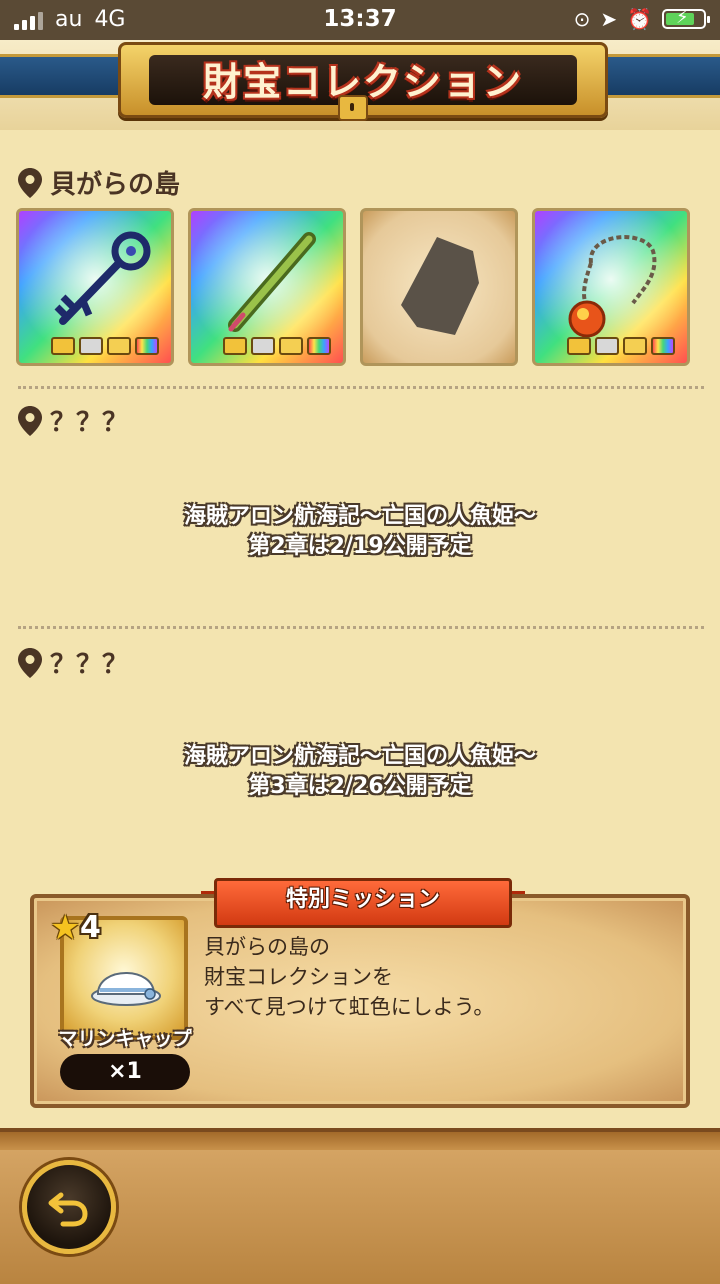  What do you see at coordinates (582, 19) in the screenshot?
I see `rotation-lock-icon: ⊙` at bounding box center [582, 19].